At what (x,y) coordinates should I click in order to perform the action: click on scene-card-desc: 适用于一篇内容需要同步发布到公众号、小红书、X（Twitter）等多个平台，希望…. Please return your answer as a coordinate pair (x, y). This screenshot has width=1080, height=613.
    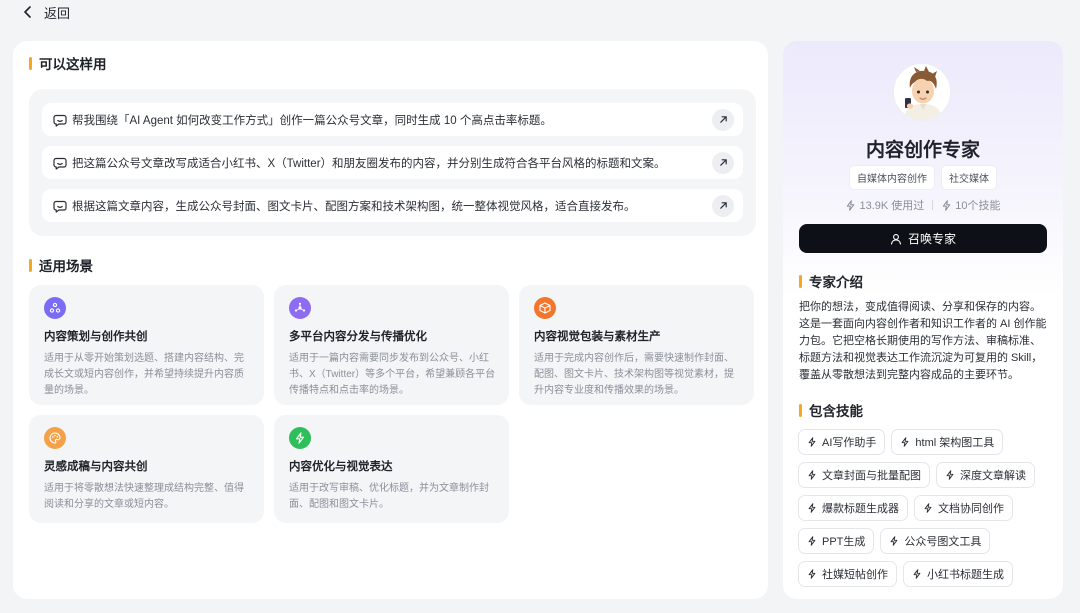
    Looking at the image, I should click on (392, 374).